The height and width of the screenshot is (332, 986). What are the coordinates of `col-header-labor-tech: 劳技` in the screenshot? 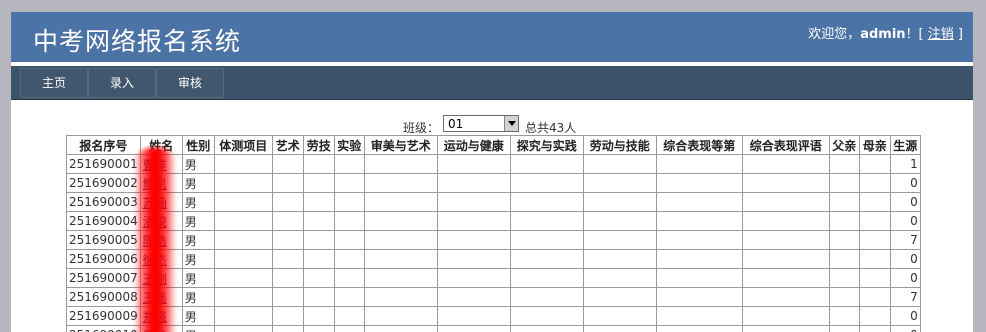 It's located at (318, 145).